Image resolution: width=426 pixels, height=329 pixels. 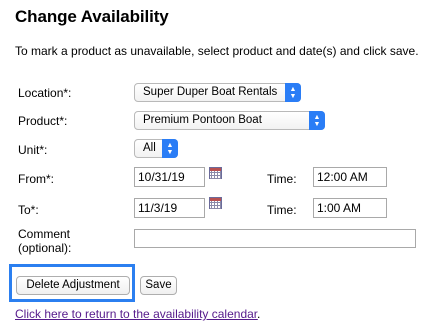 What do you see at coordinates (169, 177) in the screenshot?
I see `from-date-input` at bounding box center [169, 177].